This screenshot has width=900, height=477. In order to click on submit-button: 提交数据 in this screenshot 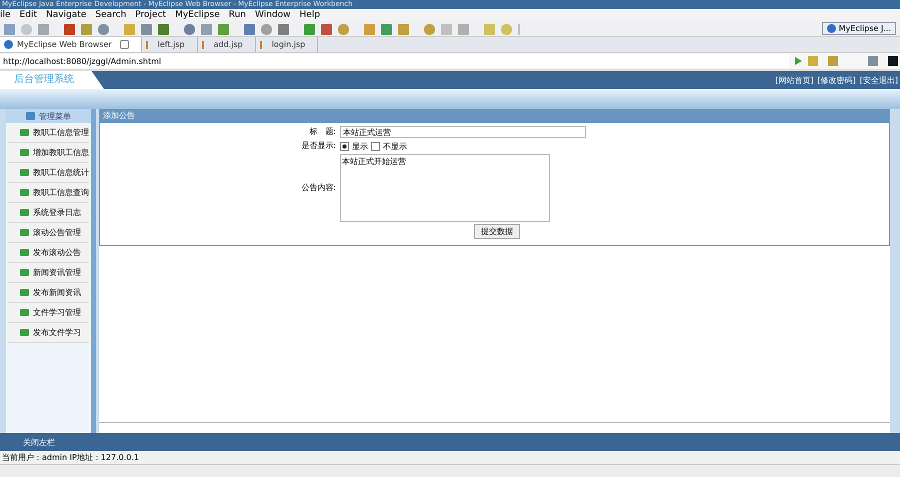, I will do `click(497, 231)`.